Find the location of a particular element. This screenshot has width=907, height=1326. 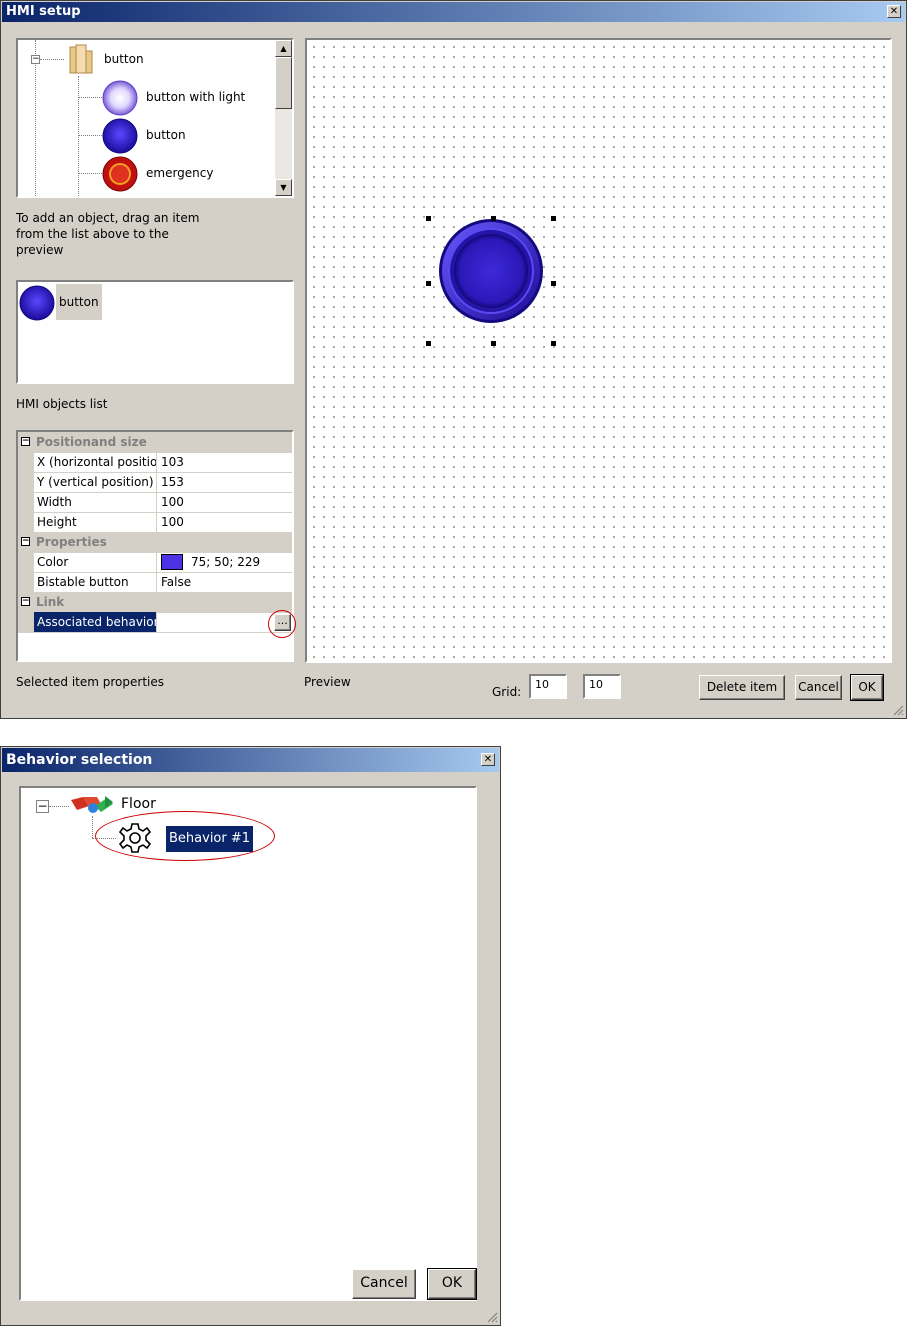

window-title: HMI setup is located at coordinates (43, 11).